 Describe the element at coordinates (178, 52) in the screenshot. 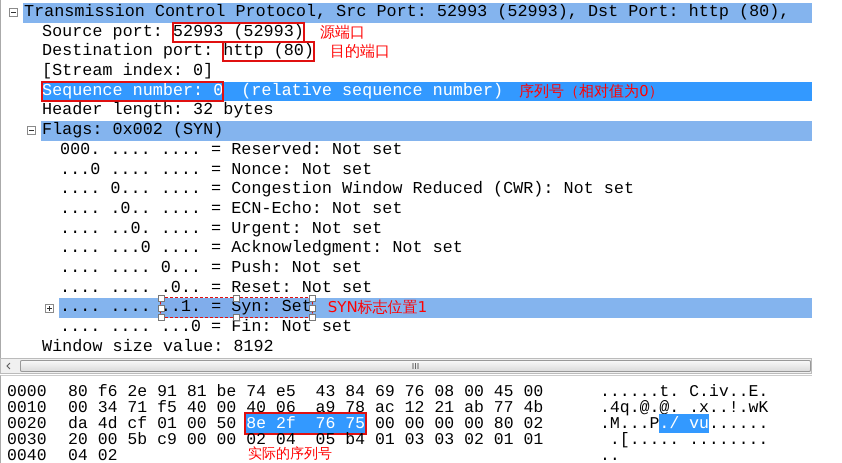

I see `tree-row-text: Destination port: http (80)` at that location.